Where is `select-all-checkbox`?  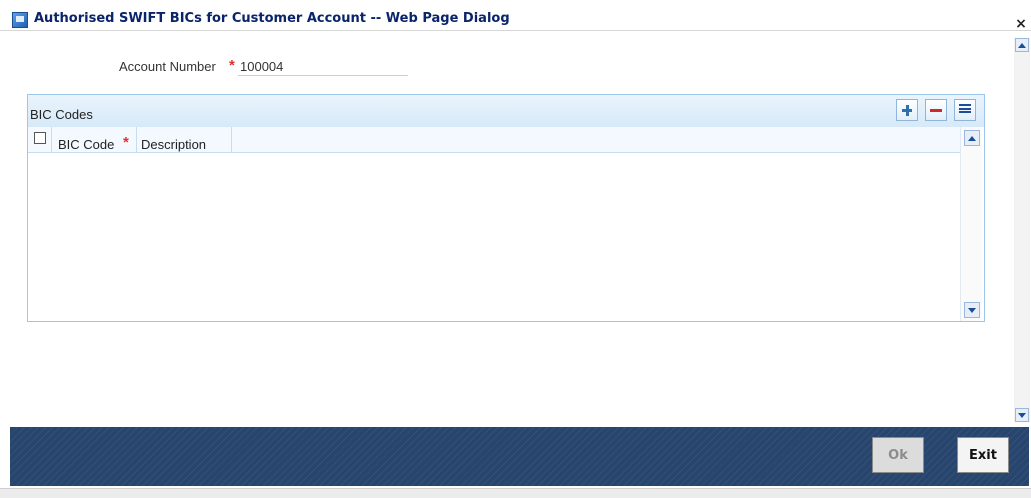 select-all-checkbox is located at coordinates (40, 138).